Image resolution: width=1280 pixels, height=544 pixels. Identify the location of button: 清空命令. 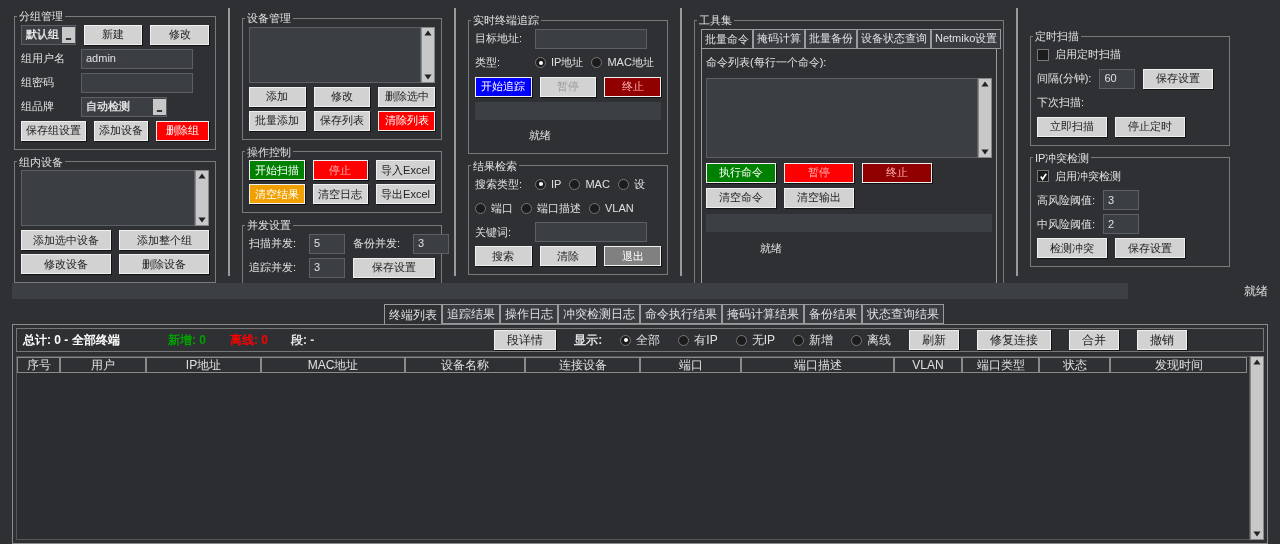
(741, 197).